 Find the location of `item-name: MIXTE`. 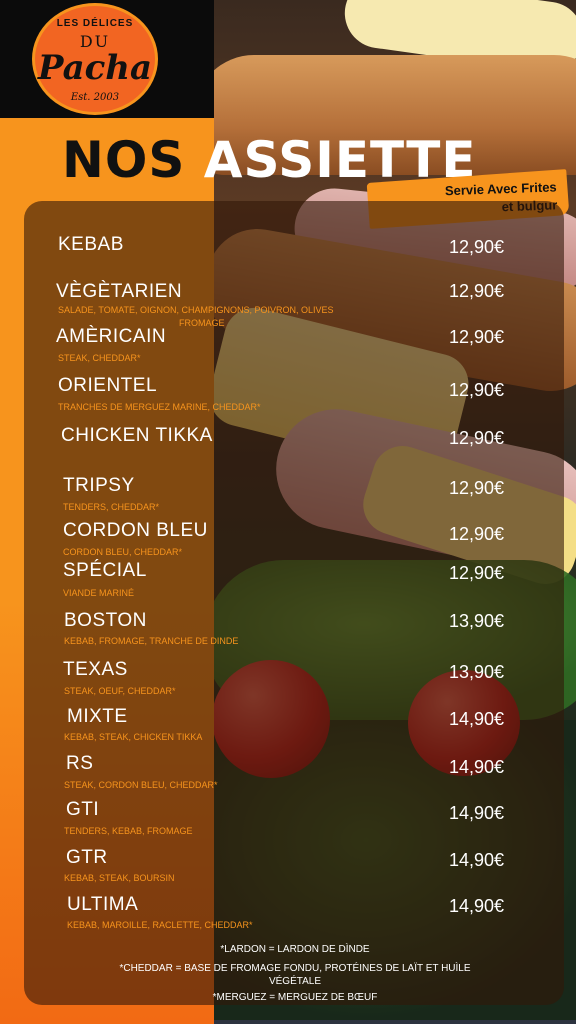

item-name: MIXTE is located at coordinates (97, 716).